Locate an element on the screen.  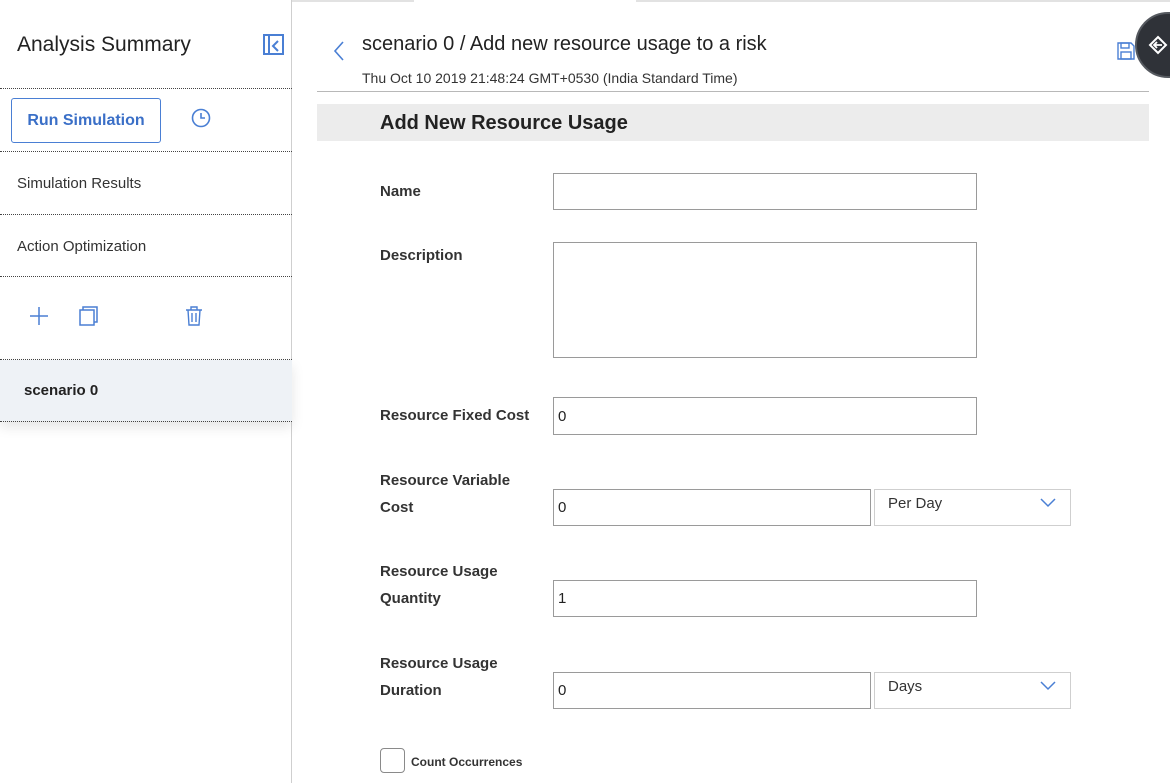
description-label: Description is located at coordinates (421, 255).